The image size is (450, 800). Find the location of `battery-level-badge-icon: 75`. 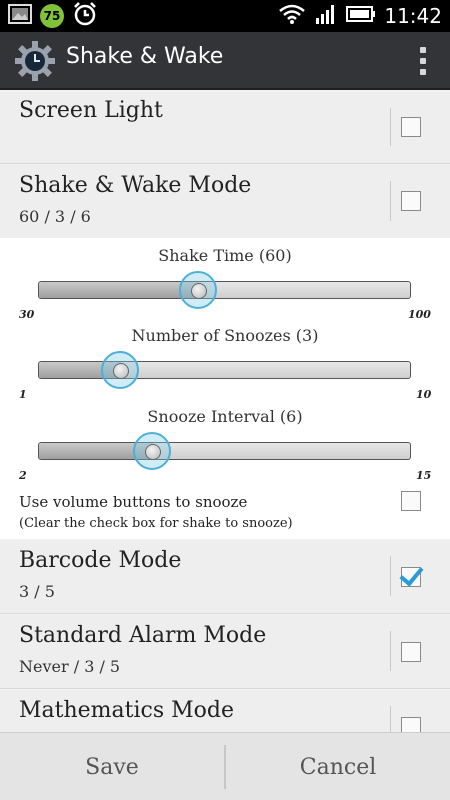

battery-level-badge-icon: 75 is located at coordinates (52, 16).